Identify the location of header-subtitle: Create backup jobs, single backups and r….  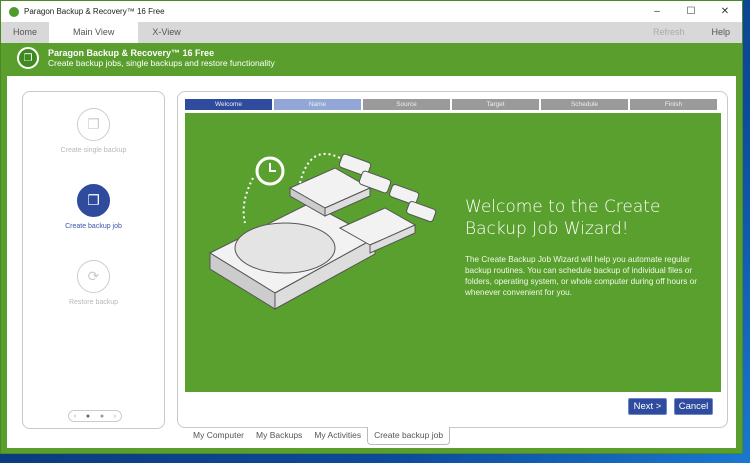
(161, 63).